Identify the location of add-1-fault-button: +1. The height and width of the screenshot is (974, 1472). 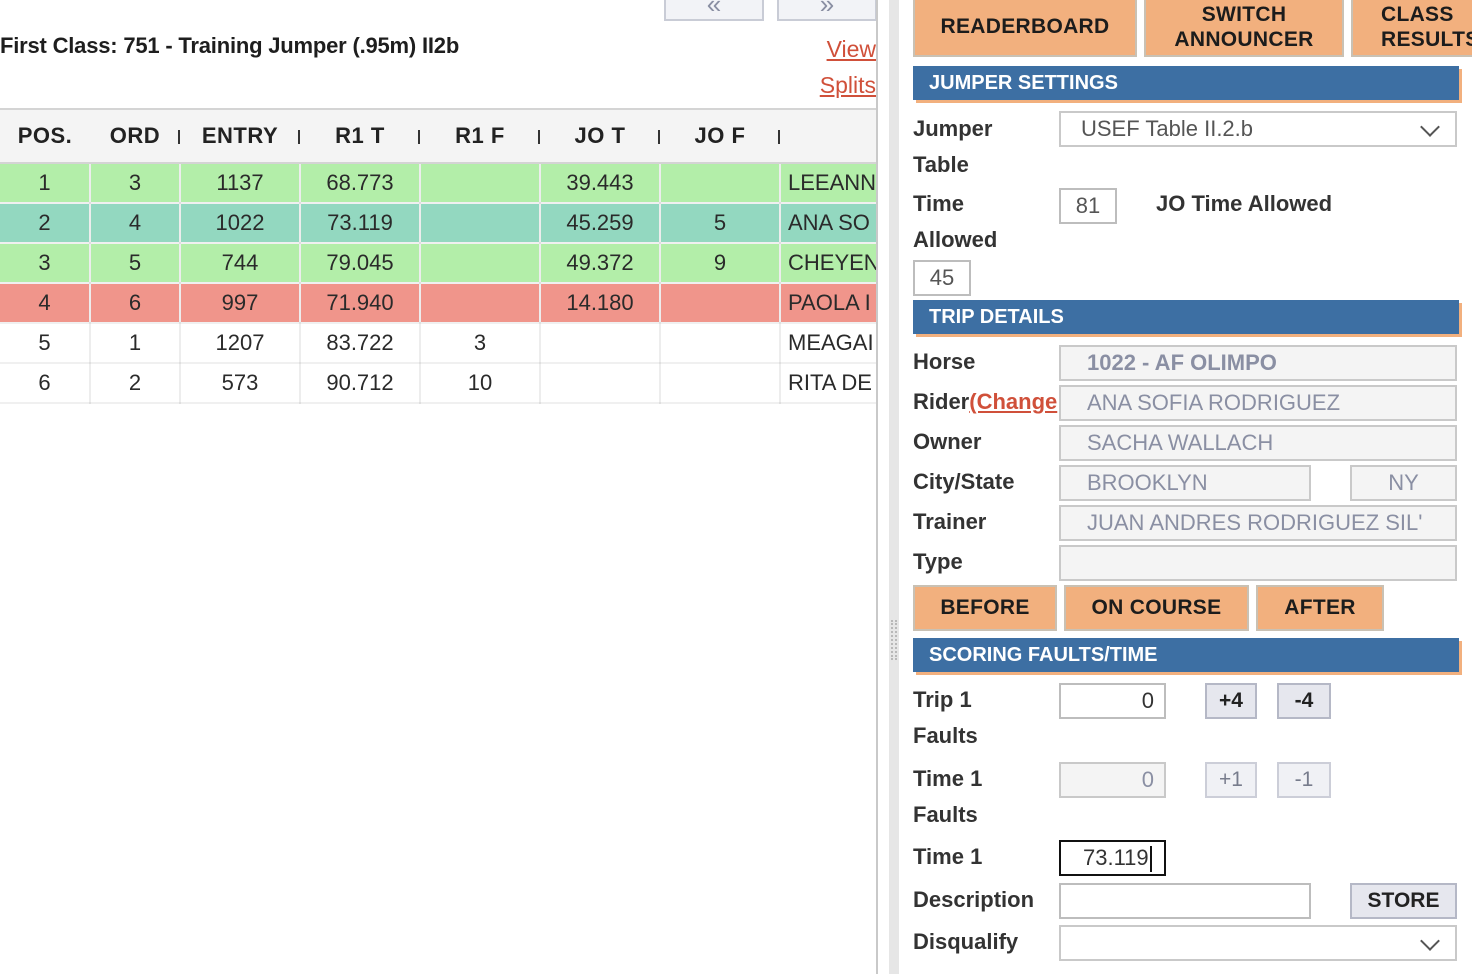
(1231, 780).